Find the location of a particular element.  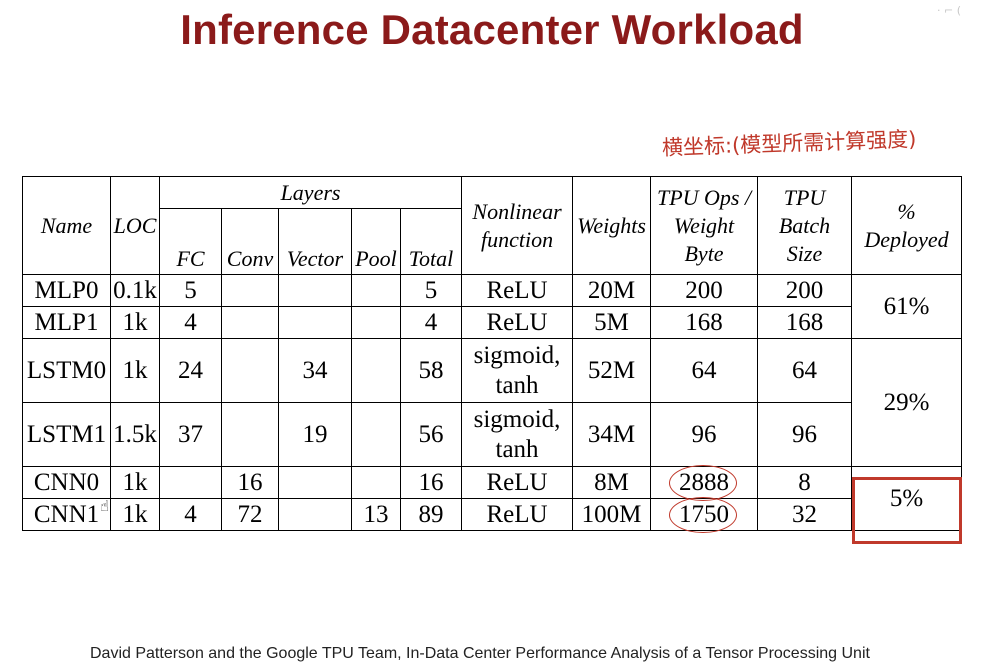

header-batch-line2: Batch is located at coordinates (804, 225).